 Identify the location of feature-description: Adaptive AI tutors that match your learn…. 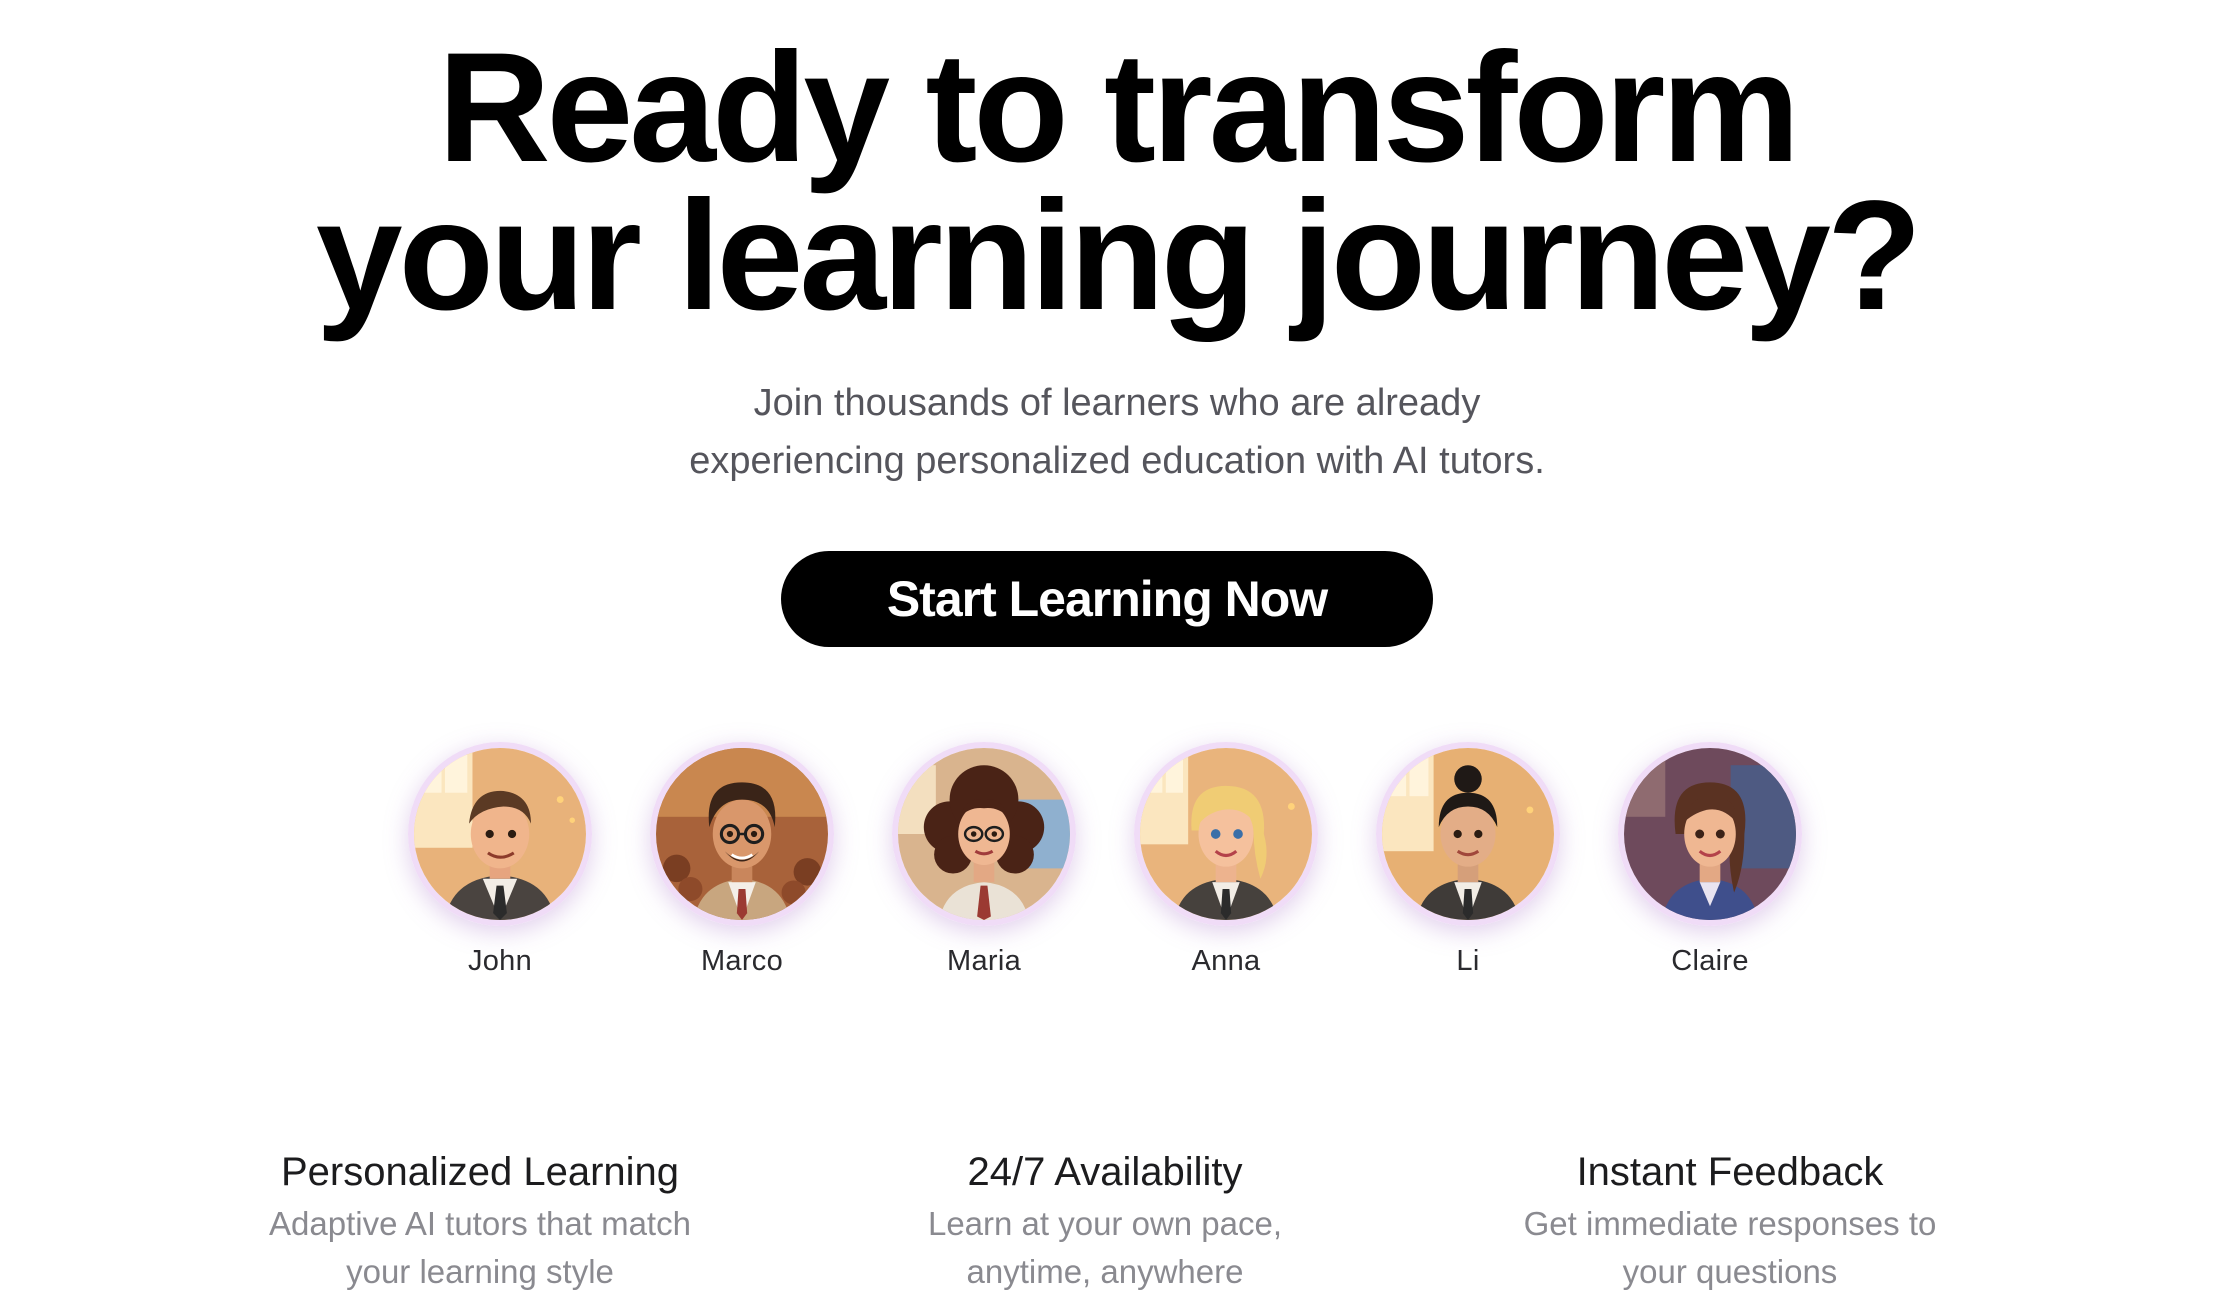
(480, 1248).